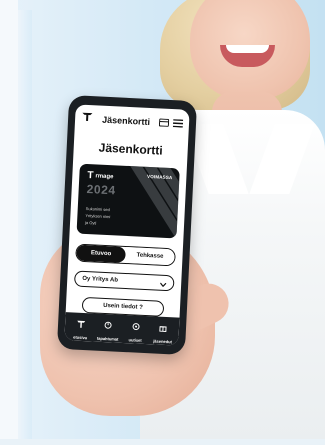 Image resolution: width=325 pixels, height=445 pixels. I want to click on nav-item-events: tapahtumat, so click(108, 328).